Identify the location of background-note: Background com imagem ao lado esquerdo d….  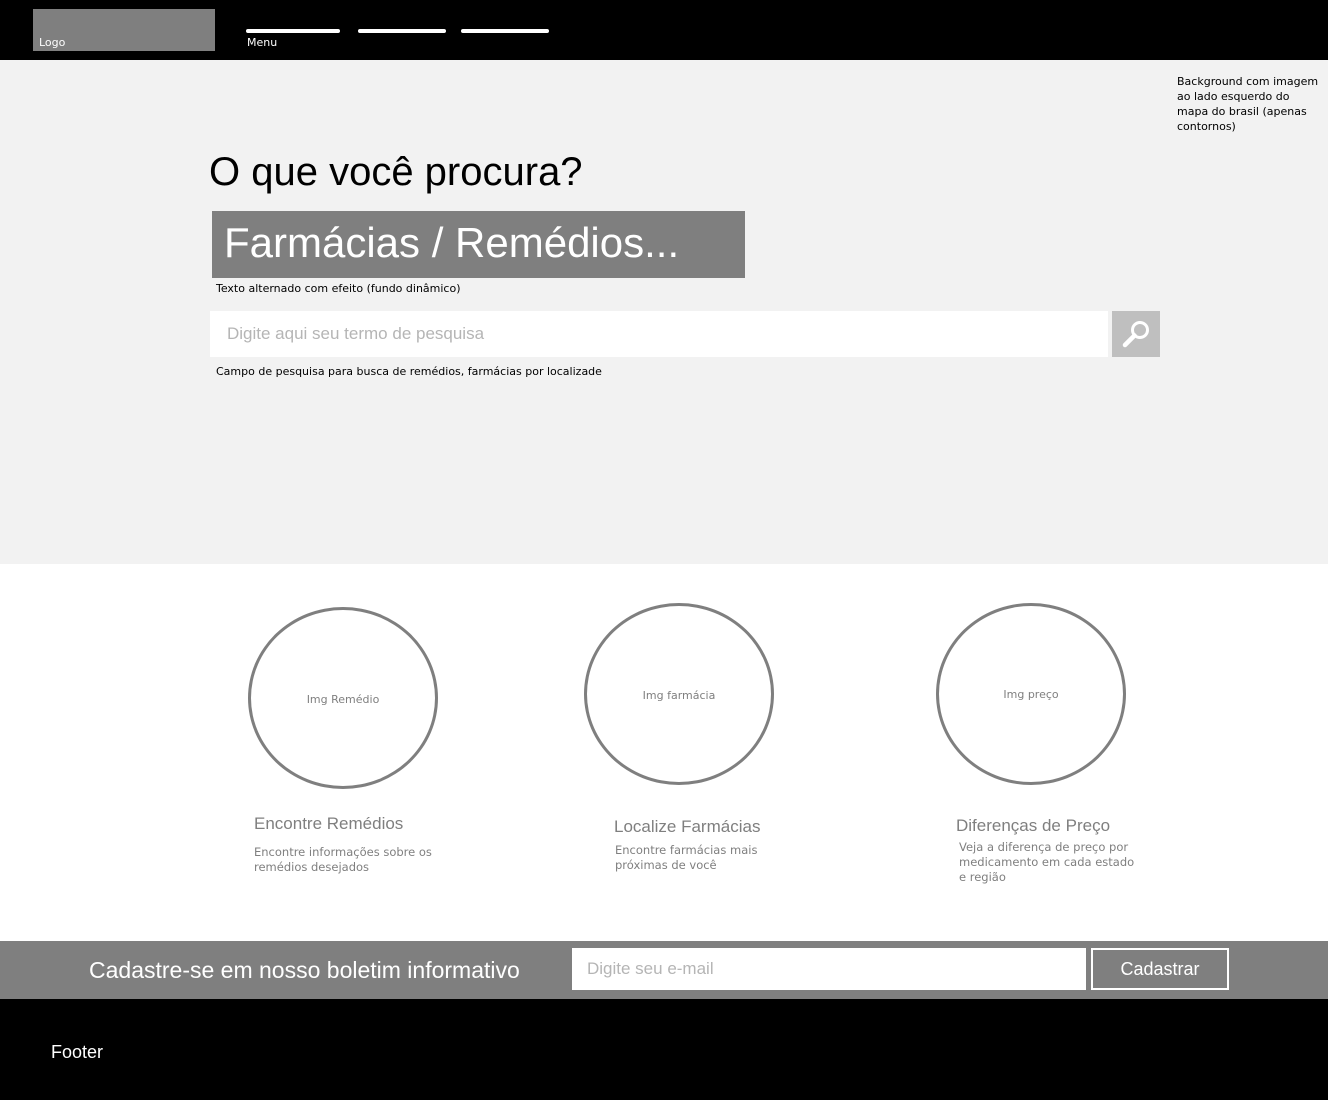
(1248, 104).